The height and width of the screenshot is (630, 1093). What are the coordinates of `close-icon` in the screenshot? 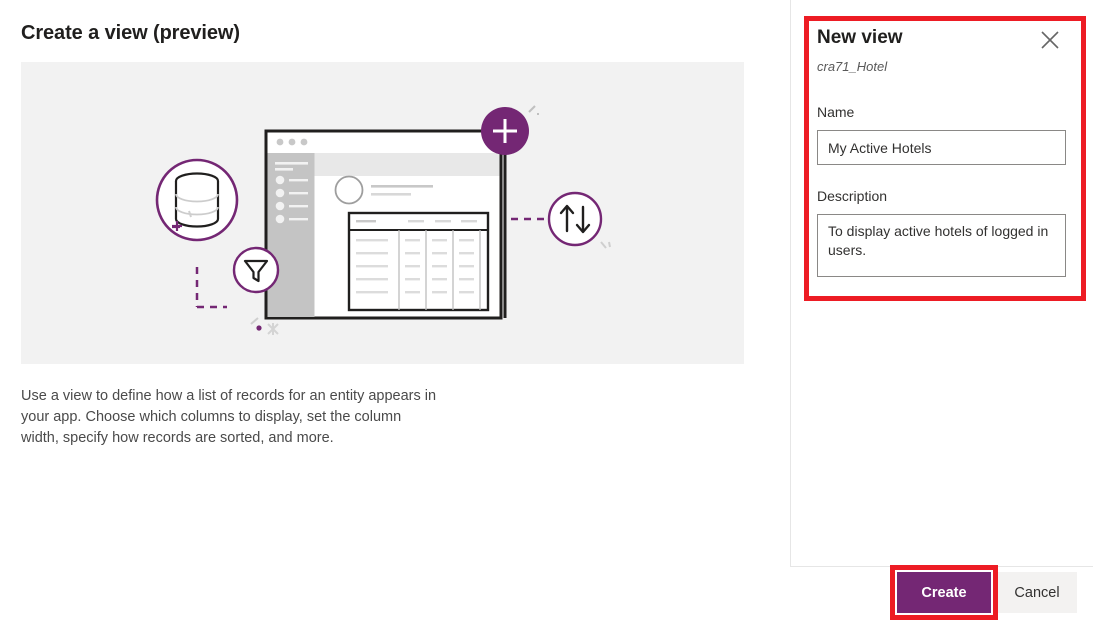 It's located at (1050, 40).